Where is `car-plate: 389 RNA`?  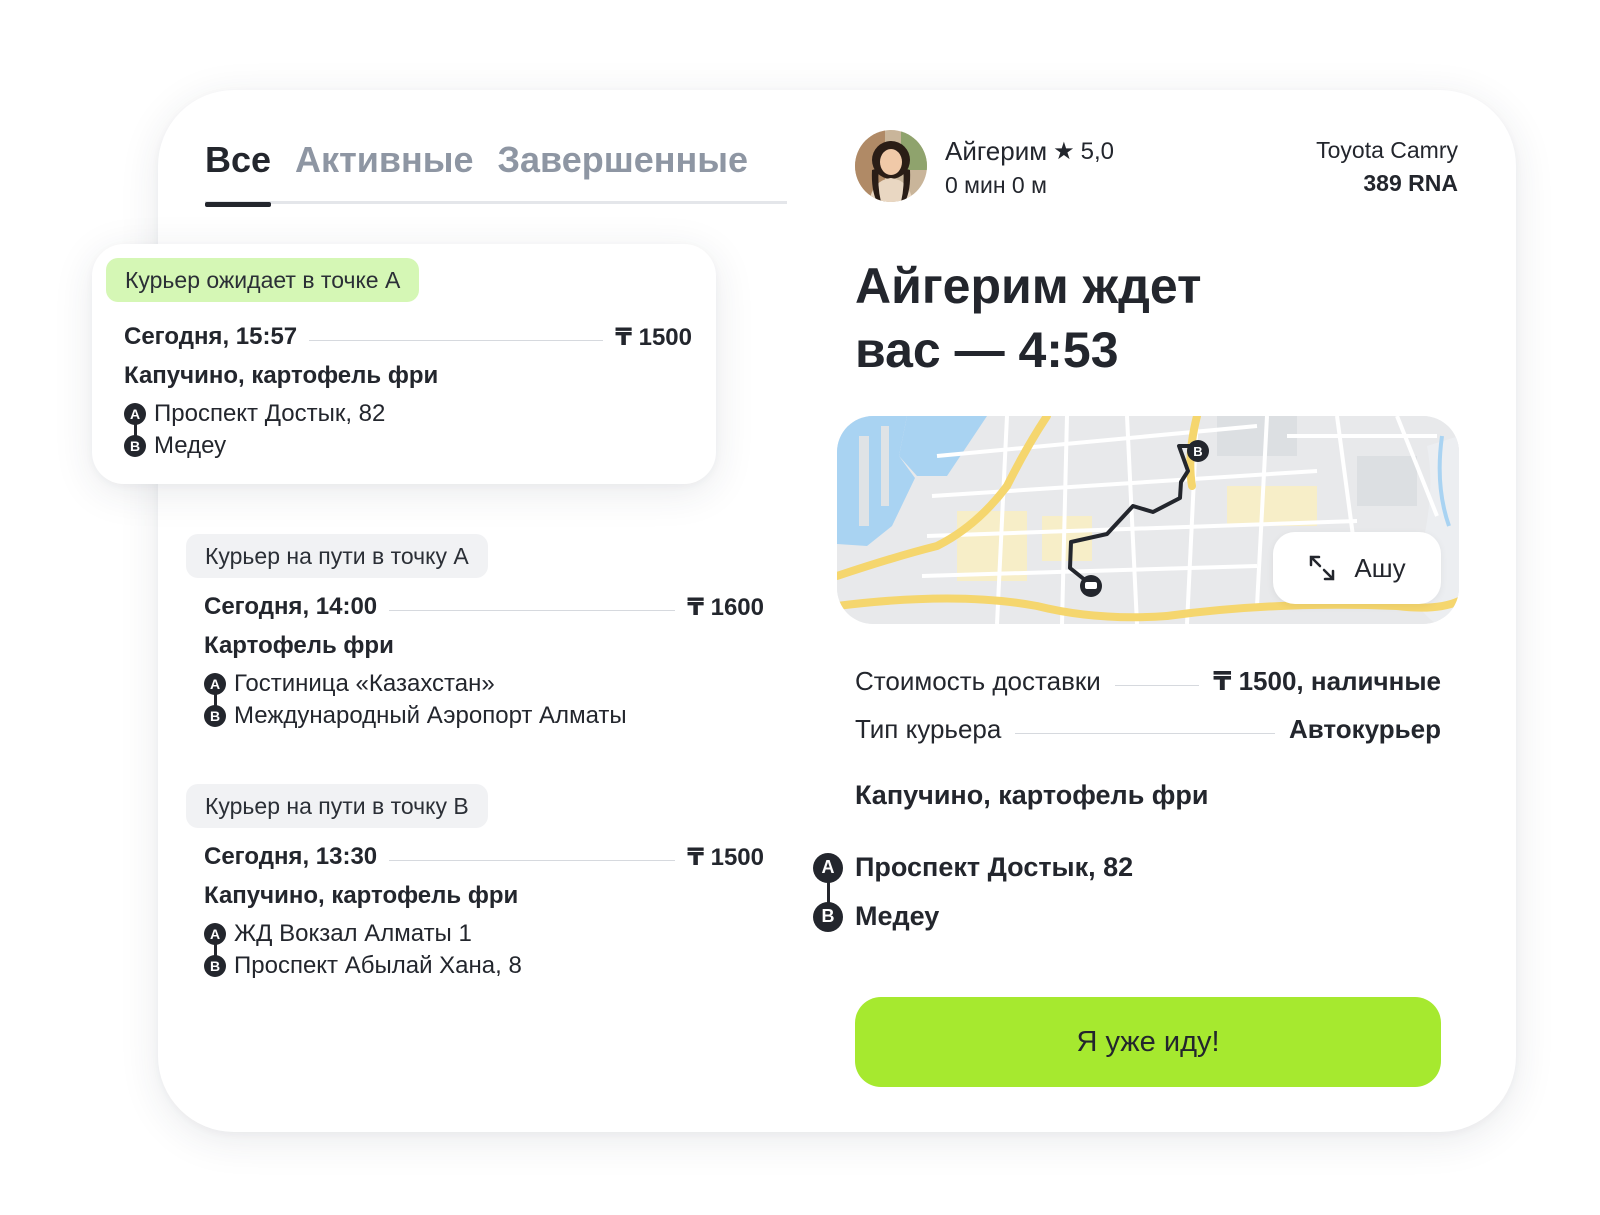 car-plate: 389 RNA is located at coordinates (1410, 183).